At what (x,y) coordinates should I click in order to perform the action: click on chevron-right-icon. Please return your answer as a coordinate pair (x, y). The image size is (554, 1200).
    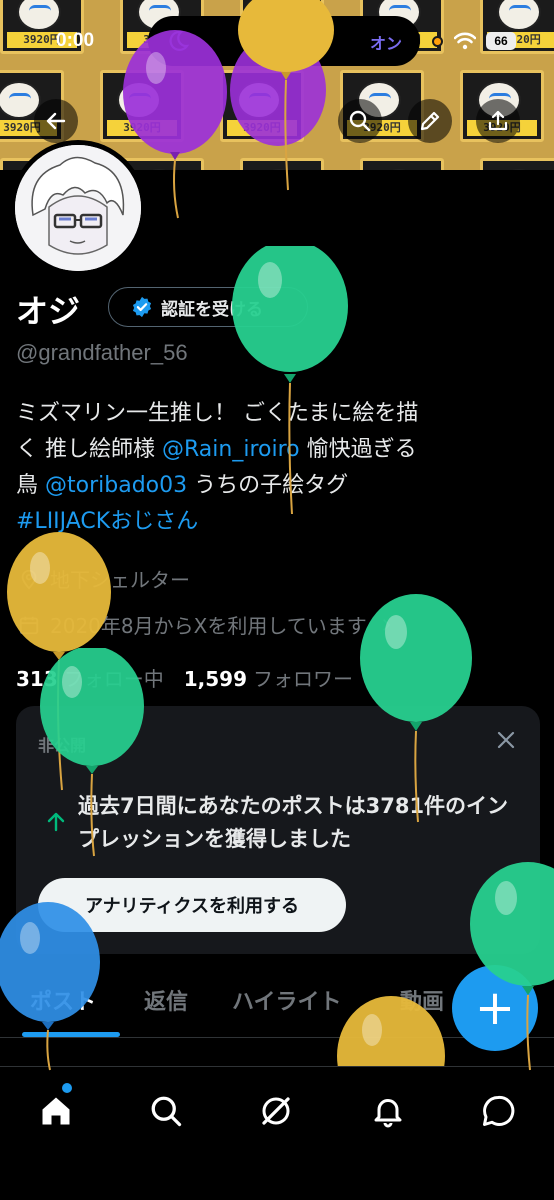
    Looking at the image, I should click on (386, 624).